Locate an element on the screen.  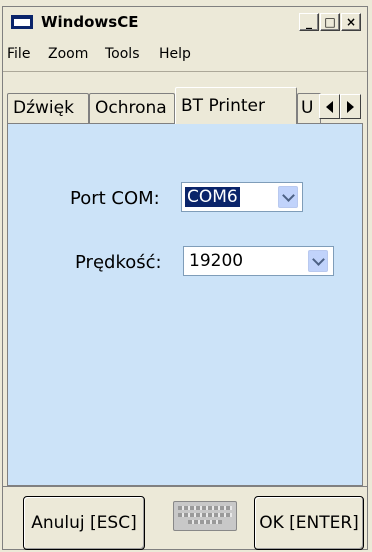
window-title: WindowsCE is located at coordinates (90, 22).